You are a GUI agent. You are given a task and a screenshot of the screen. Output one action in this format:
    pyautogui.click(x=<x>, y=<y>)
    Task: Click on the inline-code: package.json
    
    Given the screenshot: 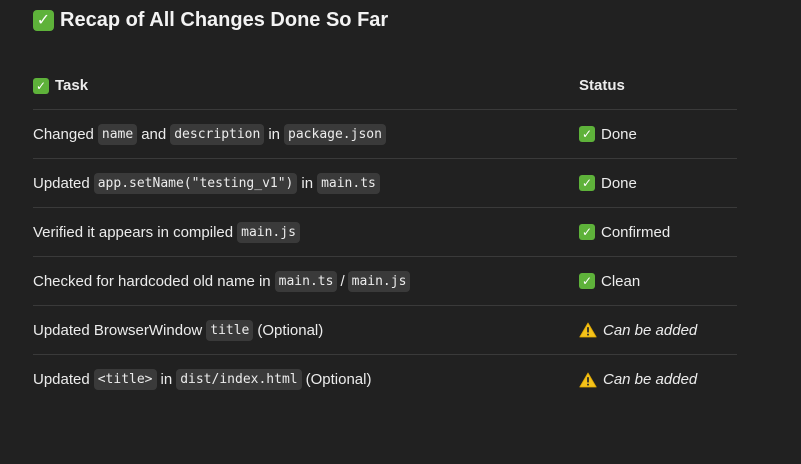 What is the action you would take?
    pyautogui.click(x=335, y=134)
    